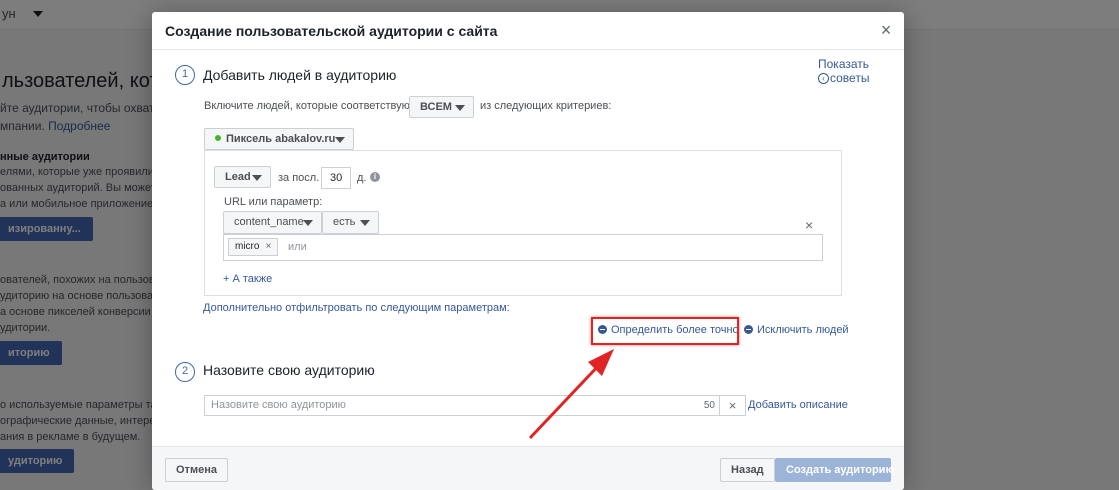 This screenshot has height=490, width=1119. I want to click on url-param-label: URL или параметр:, so click(273, 202).